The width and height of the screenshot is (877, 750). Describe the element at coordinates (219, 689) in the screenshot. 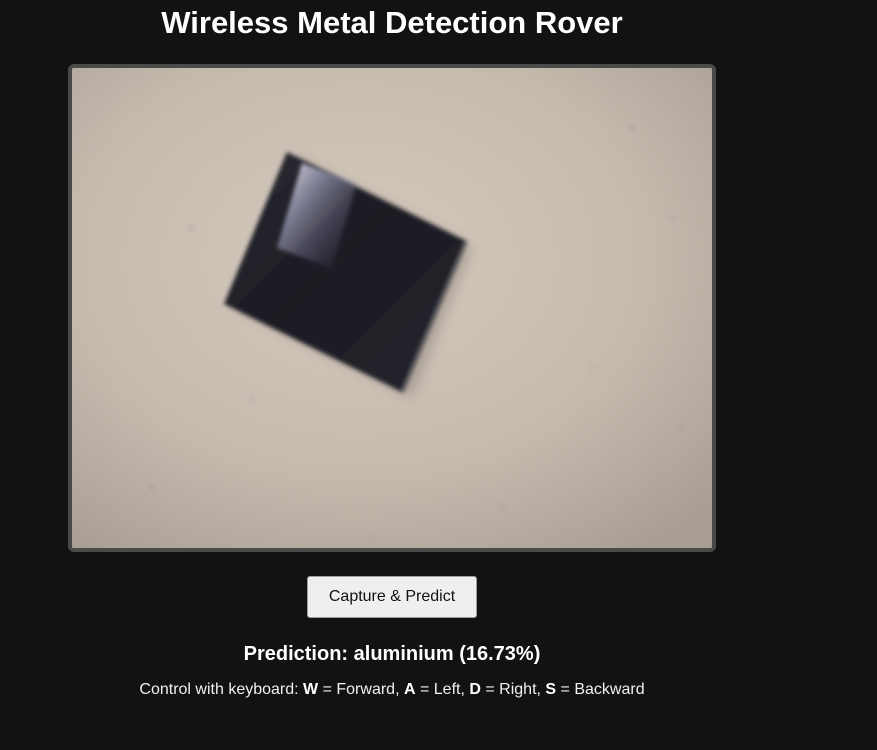

I see `controls-intro: Control with keyboard:` at that location.